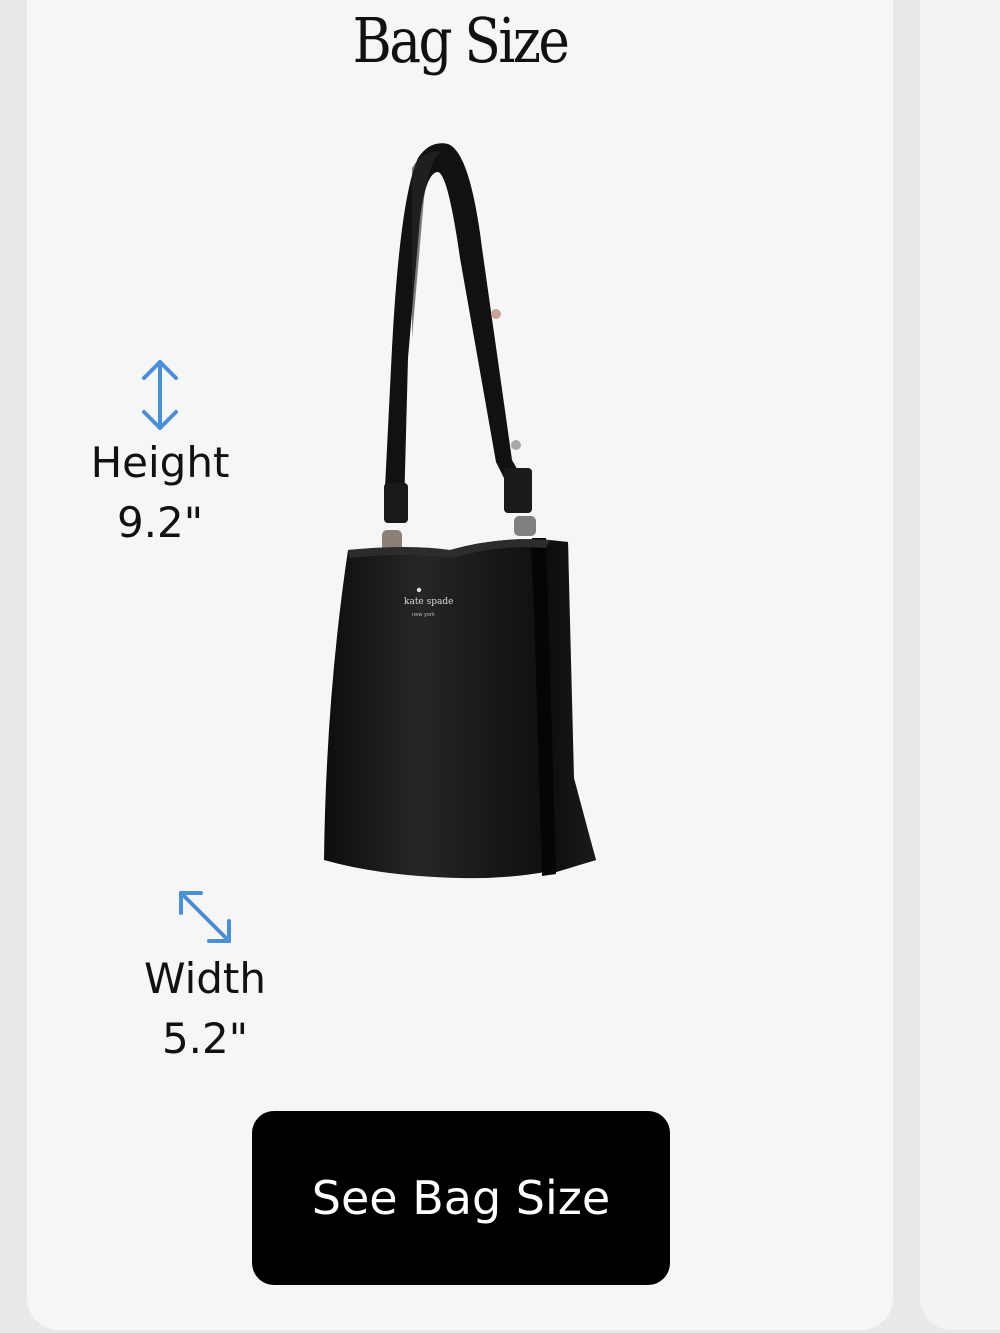 This screenshot has height=1333, width=1000. Describe the element at coordinates (205, 1038) in the screenshot. I see `width-value: 5.2"` at that location.